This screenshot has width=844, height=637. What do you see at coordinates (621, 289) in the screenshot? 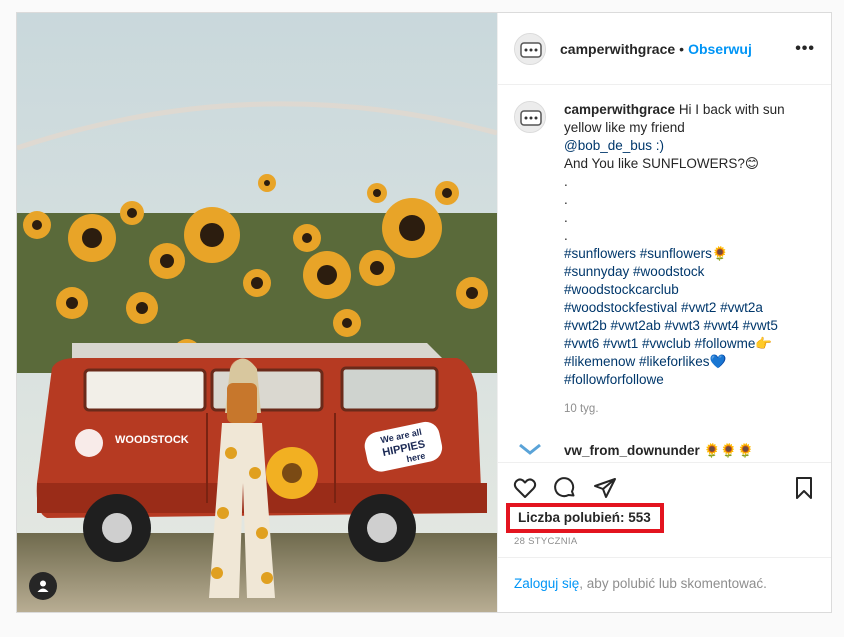
I see `hashtag-line: #woodstockcarclub` at bounding box center [621, 289].